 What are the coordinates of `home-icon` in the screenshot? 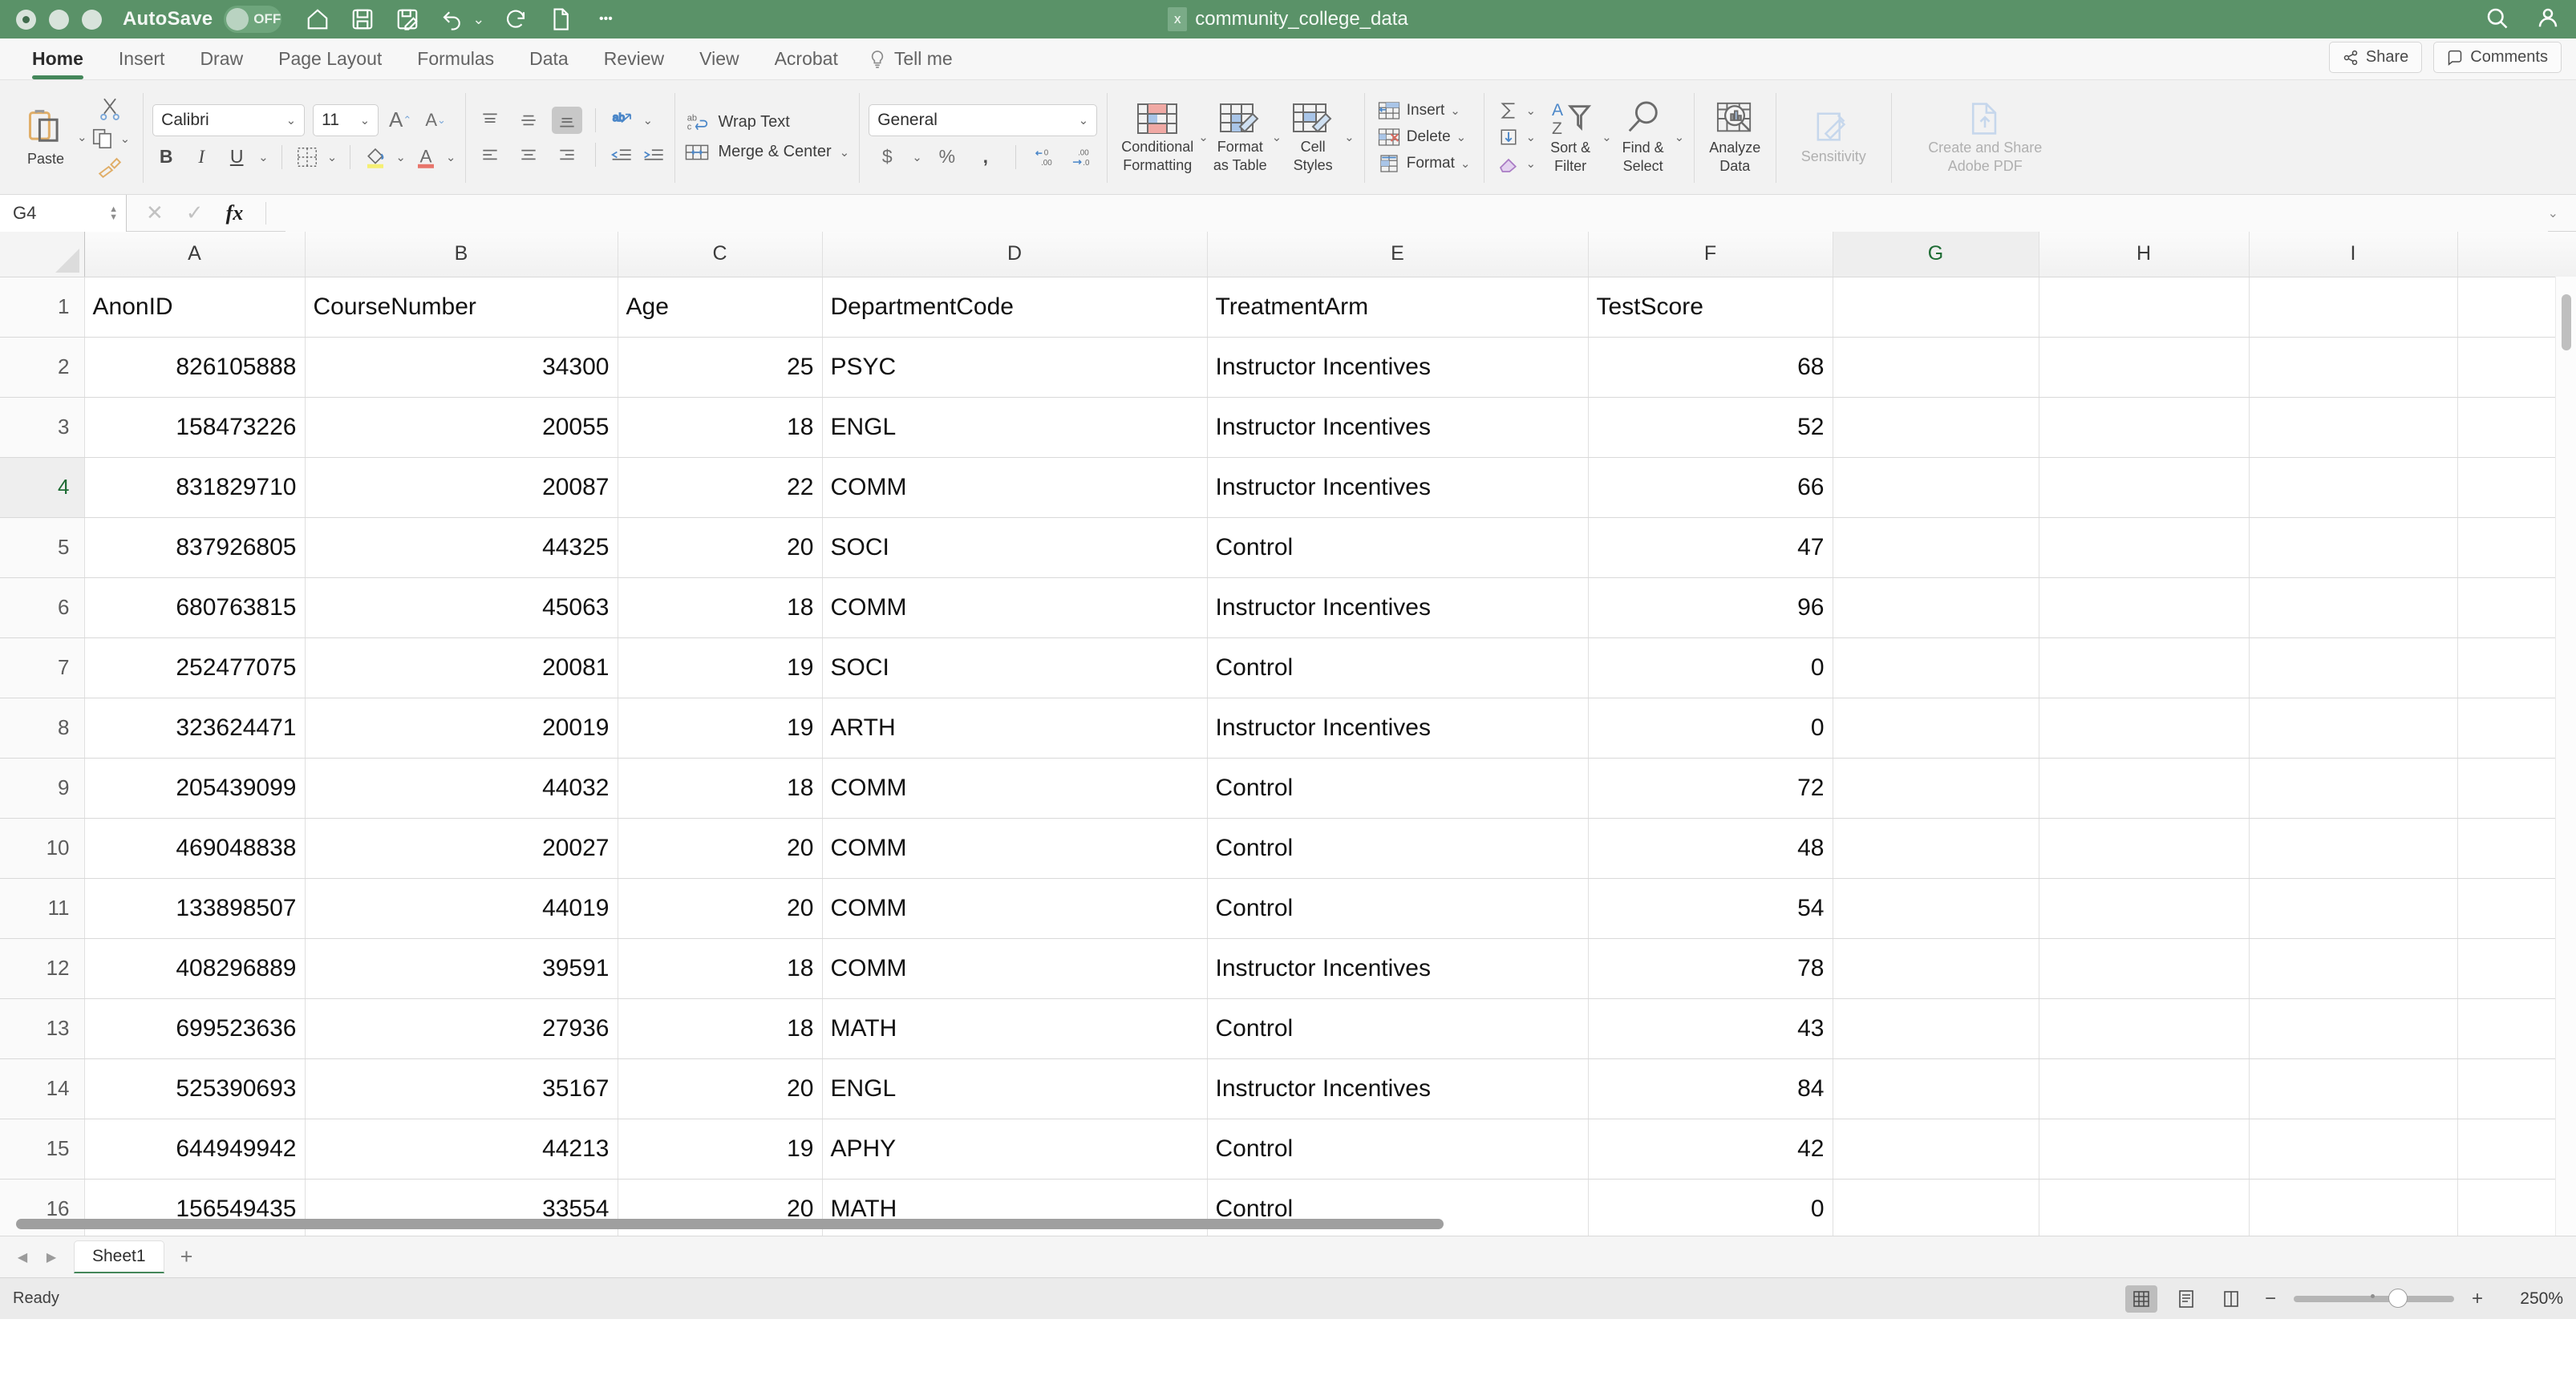 It's located at (317, 19).